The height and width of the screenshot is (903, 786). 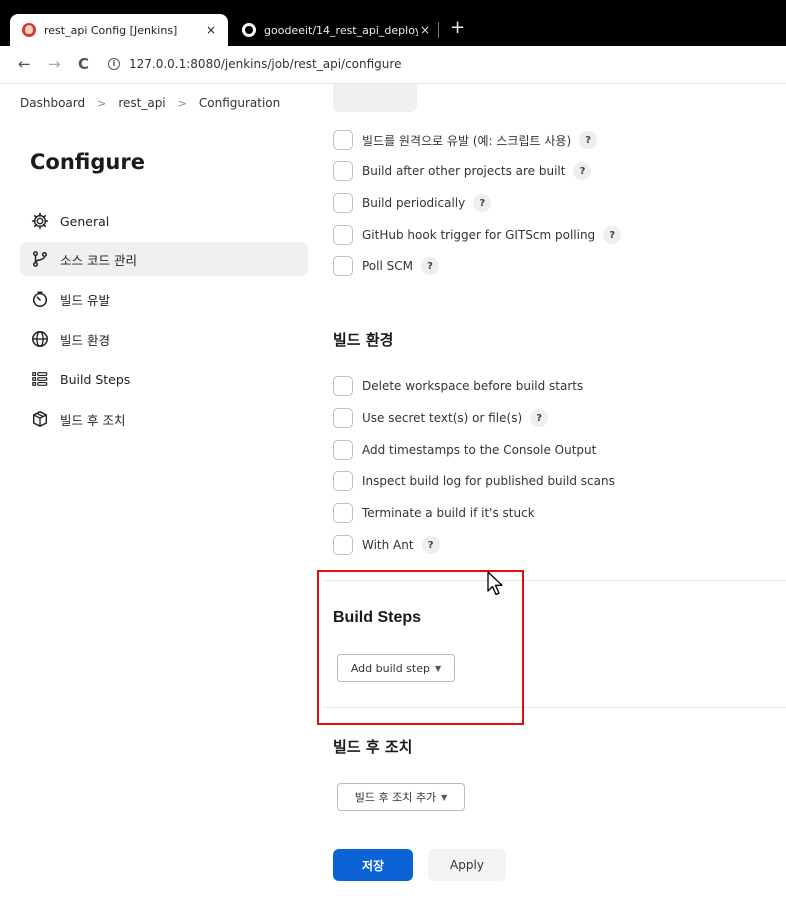 What do you see at coordinates (141, 103) in the screenshot?
I see `breadcrumb-rest-api: rest_api` at bounding box center [141, 103].